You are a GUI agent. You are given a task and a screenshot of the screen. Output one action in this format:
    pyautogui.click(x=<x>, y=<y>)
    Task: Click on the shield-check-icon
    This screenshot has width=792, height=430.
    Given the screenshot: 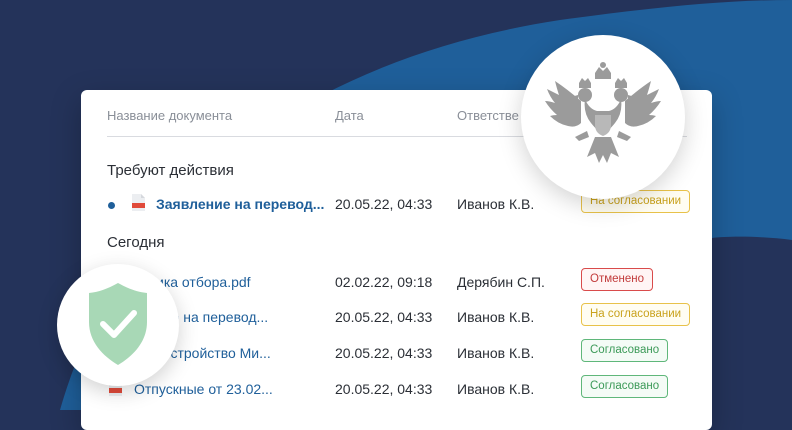 What is the action you would take?
    pyautogui.click(x=118, y=324)
    